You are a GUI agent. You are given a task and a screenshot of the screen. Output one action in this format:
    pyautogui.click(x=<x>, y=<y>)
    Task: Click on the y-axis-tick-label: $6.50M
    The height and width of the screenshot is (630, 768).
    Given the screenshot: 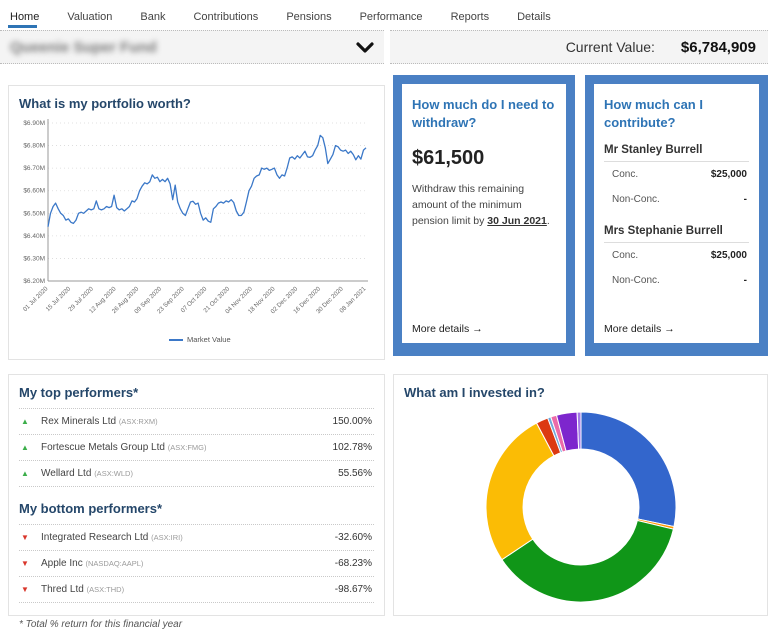 What is the action you would take?
    pyautogui.click(x=34, y=213)
    